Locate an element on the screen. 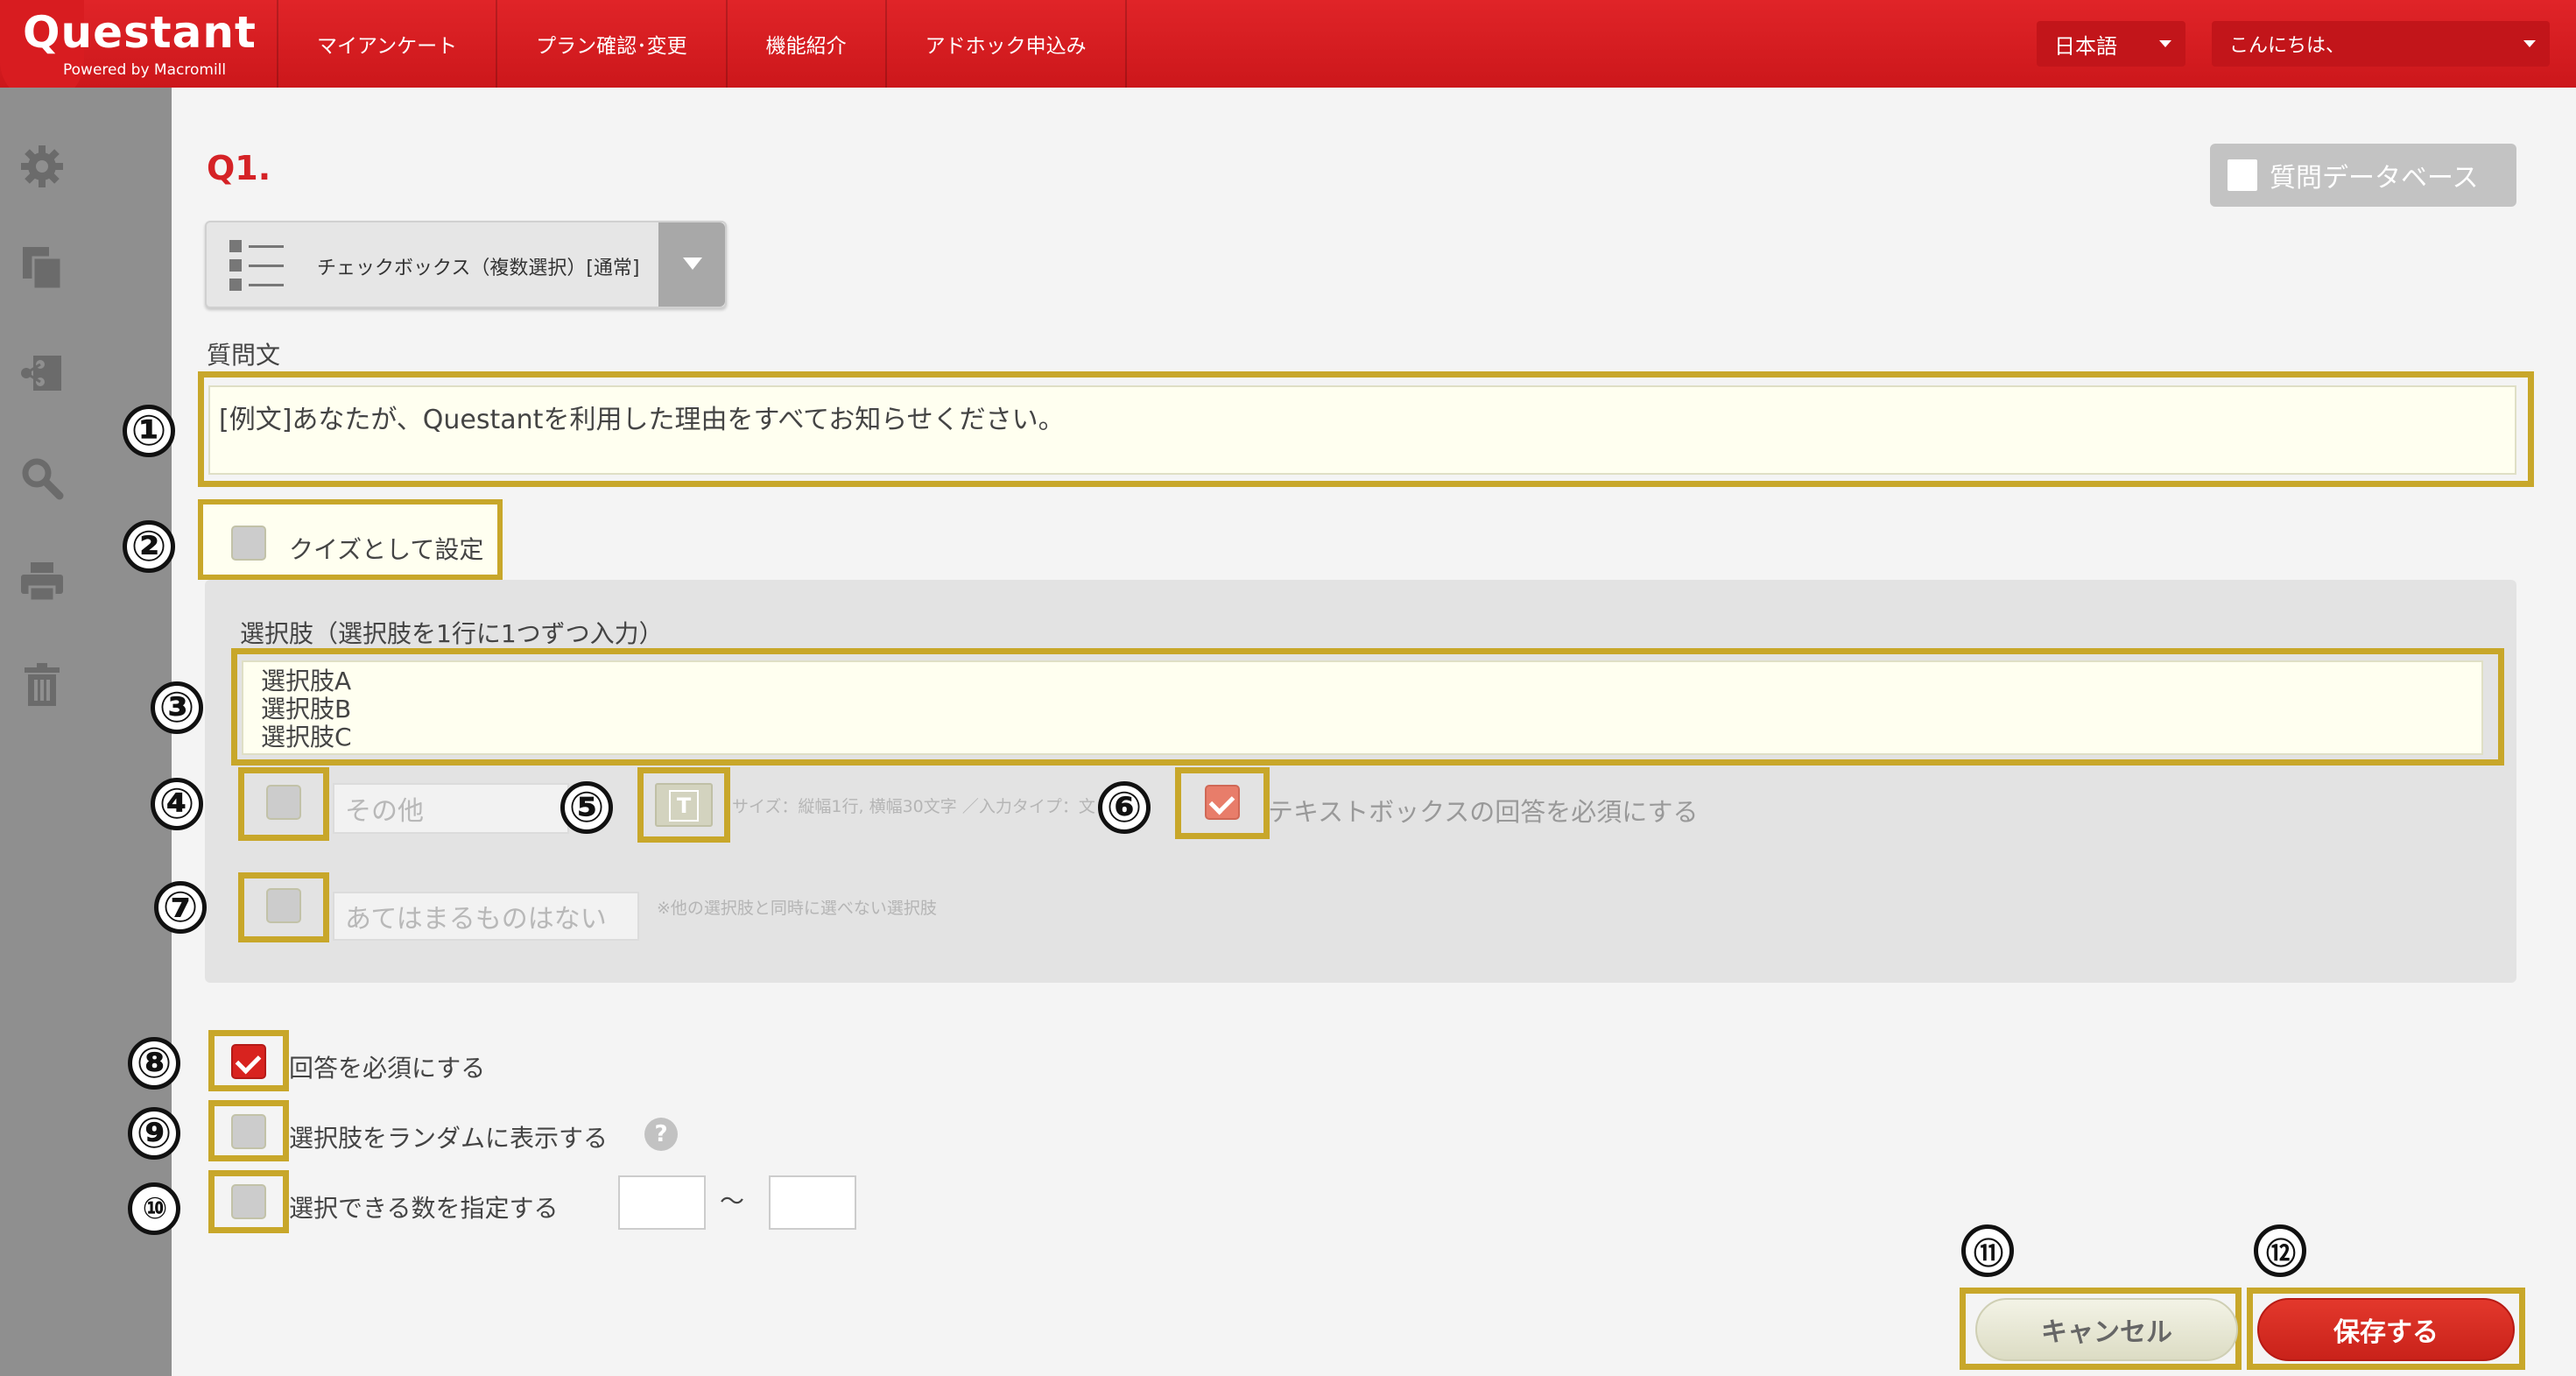 The height and width of the screenshot is (1376, 2576). annotation-6: ⑥ is located at coordinates (1124, 807).